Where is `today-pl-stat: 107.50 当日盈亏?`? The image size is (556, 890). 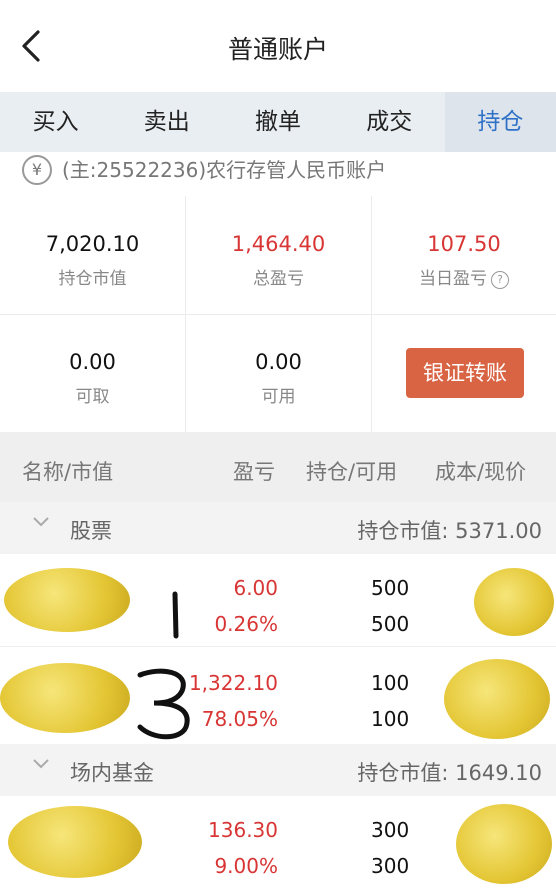
today-pl-stat: 107.50 当日盈亏? is located at coordinates (464, 260).